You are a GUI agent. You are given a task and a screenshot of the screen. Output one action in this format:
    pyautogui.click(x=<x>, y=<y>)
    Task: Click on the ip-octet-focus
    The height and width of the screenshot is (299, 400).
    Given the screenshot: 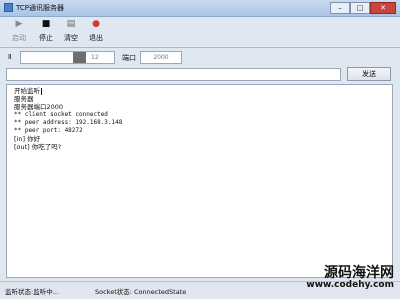 What is the action you would take?
    pyautogui.click(x=79, y=57)
    